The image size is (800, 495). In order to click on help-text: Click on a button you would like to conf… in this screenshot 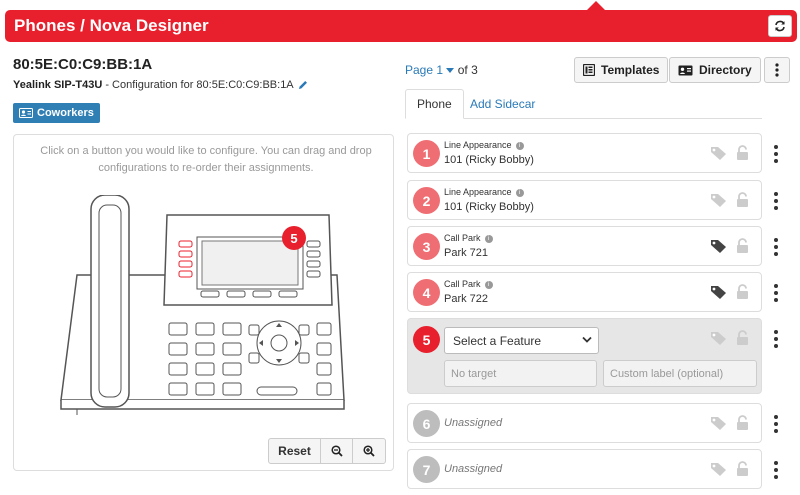, I will do `click(206, 159)`.